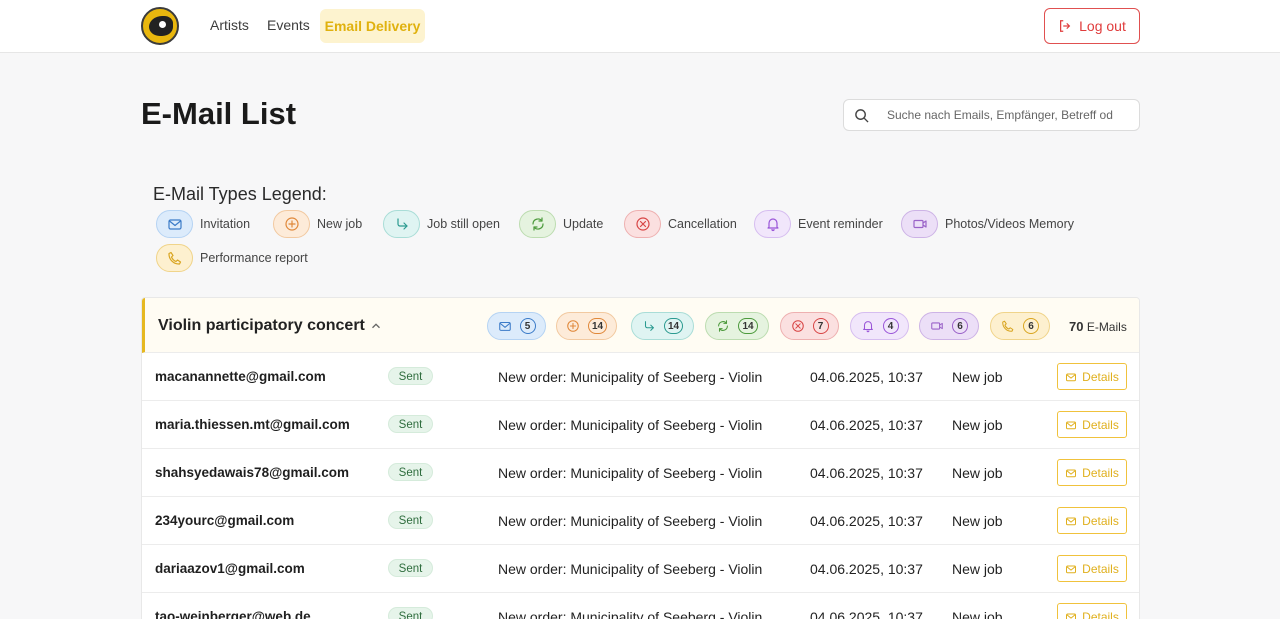  What do you see at coordinates (583, 224) in the screenshot?
I see `legend-label: Update` at bounding box center [583, 224].